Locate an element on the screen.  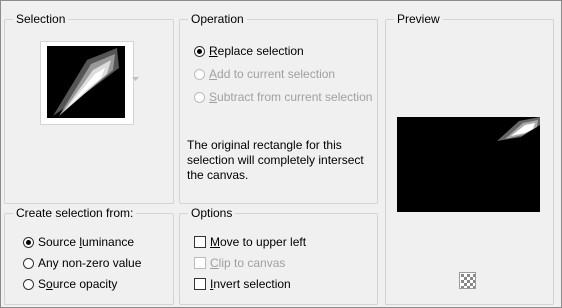
invert-selection-checkbox: Invert selection is located at coordinates (242, 284).